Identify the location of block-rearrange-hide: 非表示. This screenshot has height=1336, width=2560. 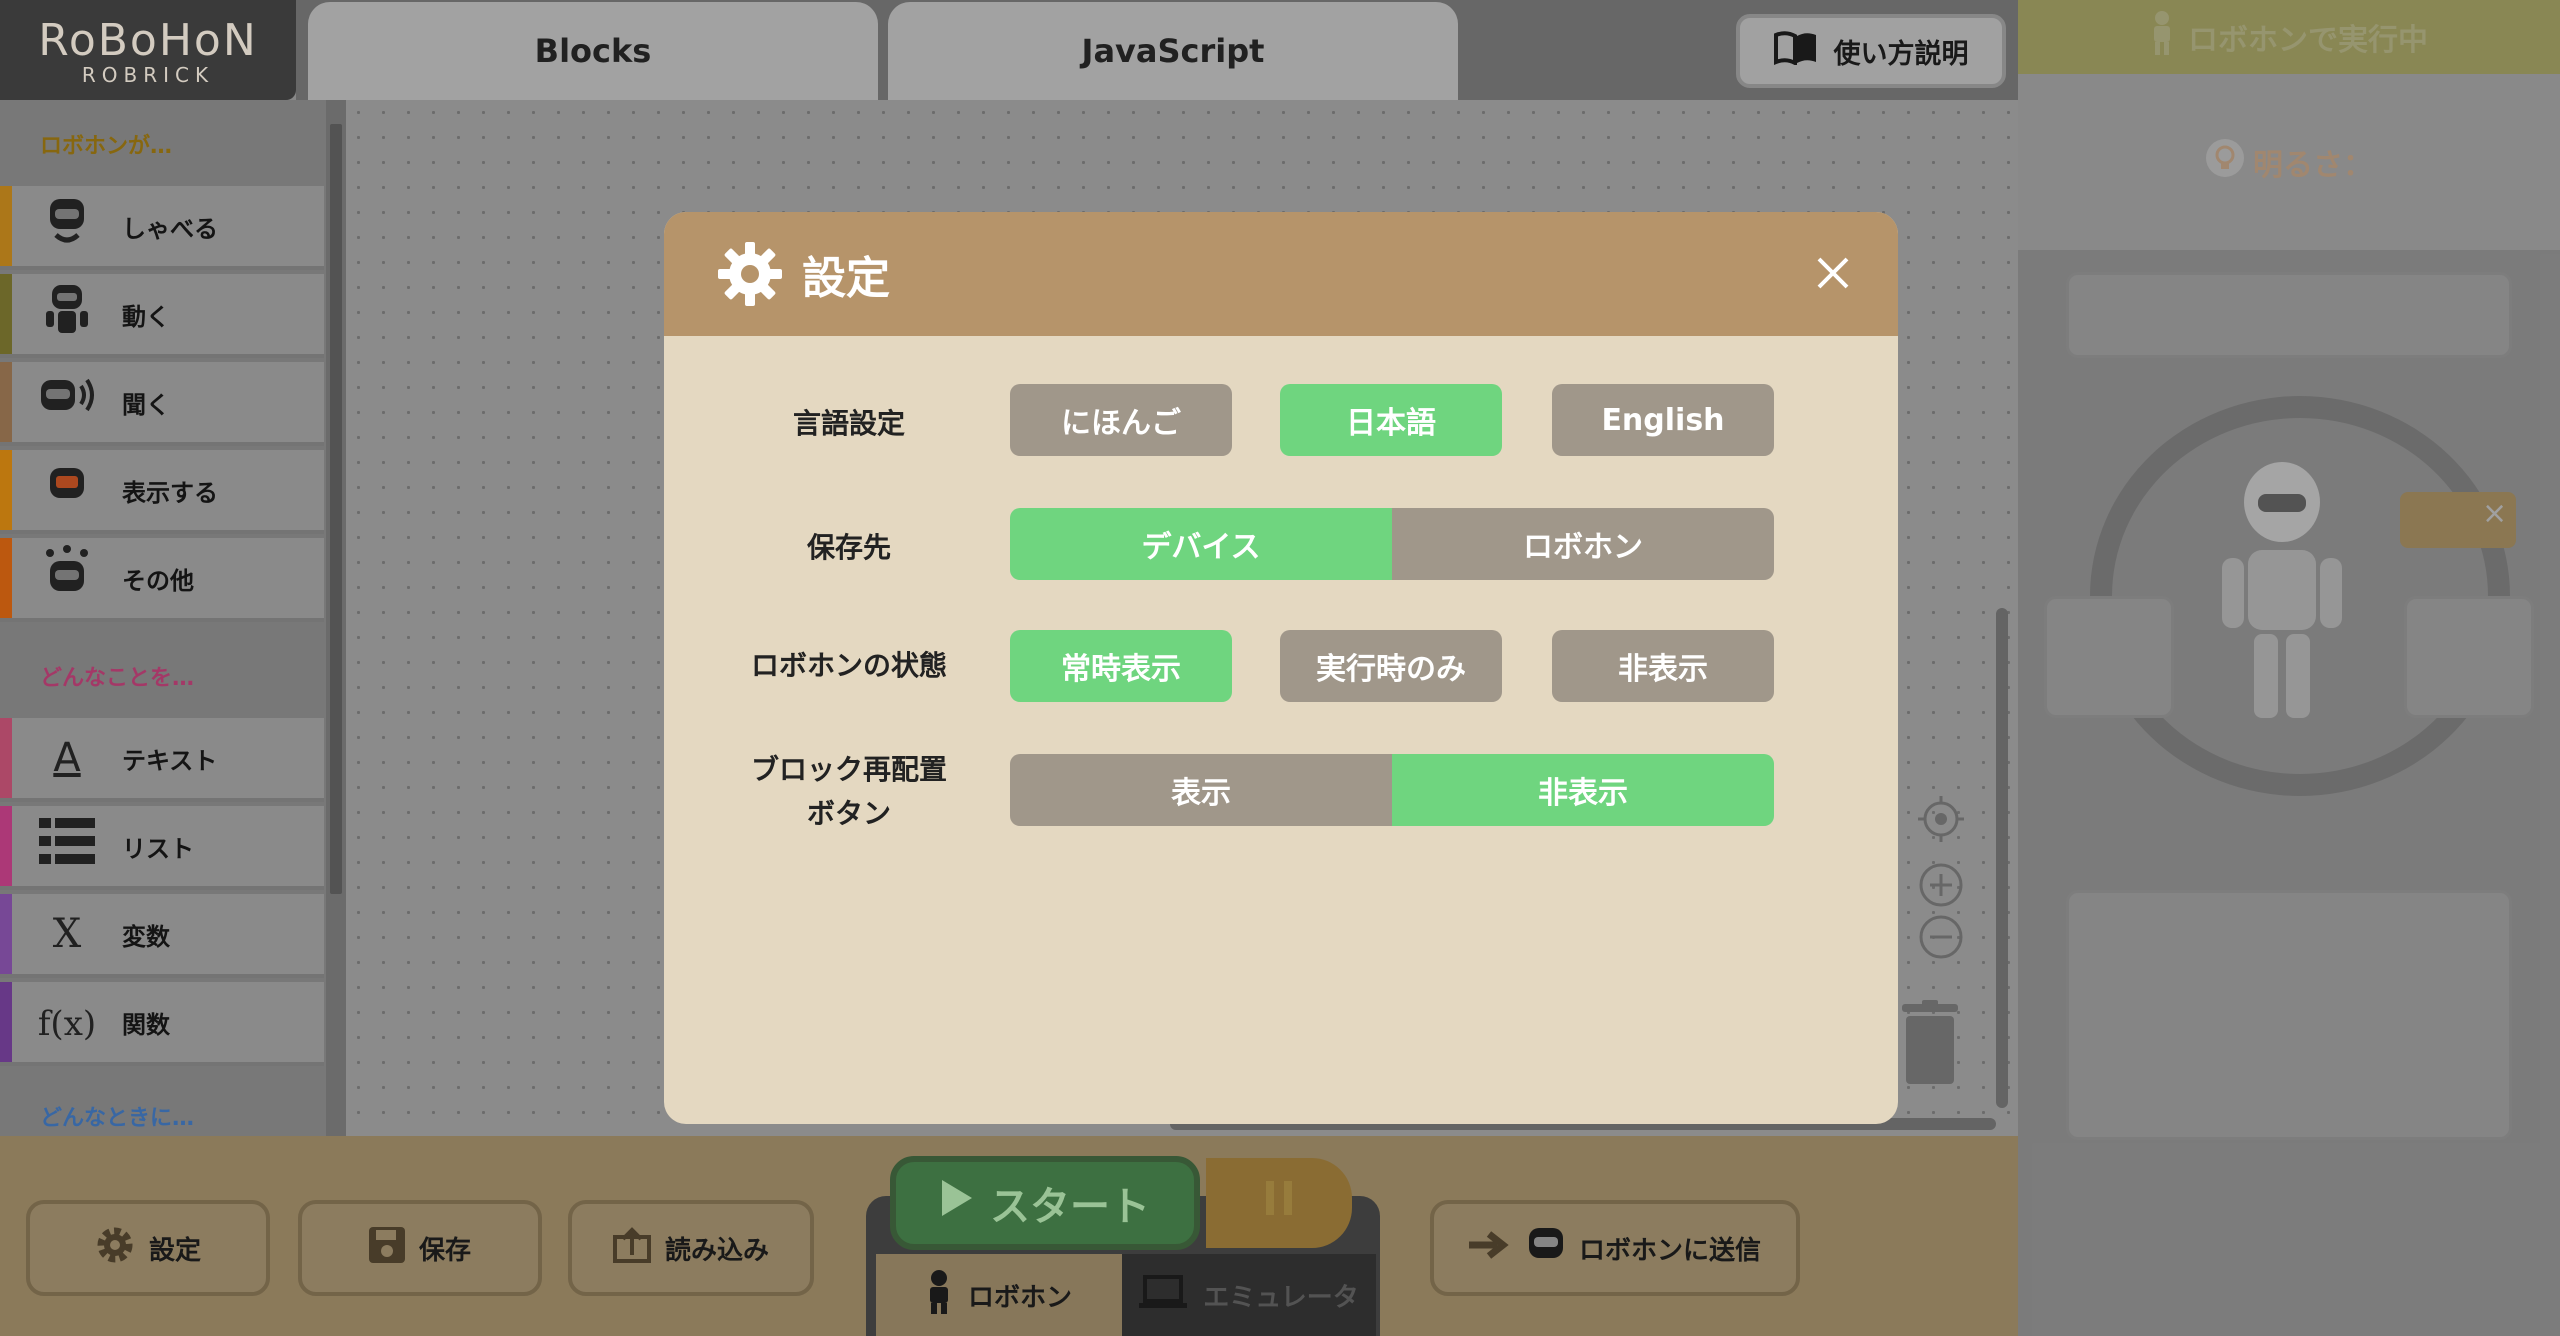
(1583, 790).